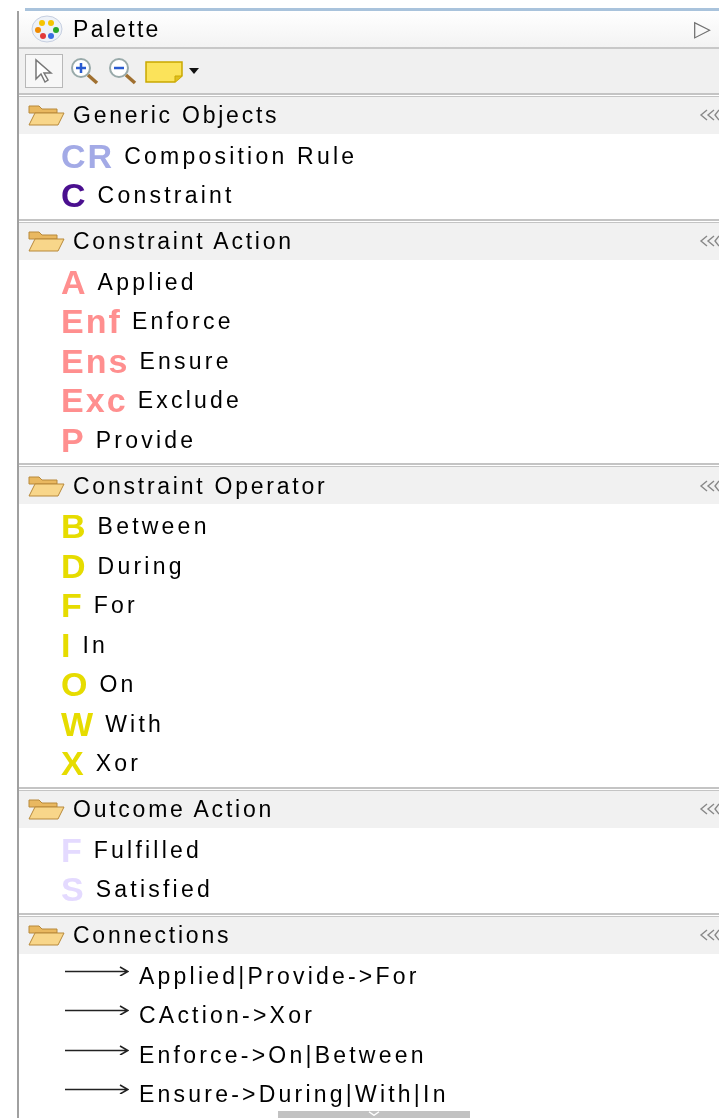 Image resolution: width=719 pixels, height=1118 pixels. I want to click on letter-icon: A, so click(74, 281).